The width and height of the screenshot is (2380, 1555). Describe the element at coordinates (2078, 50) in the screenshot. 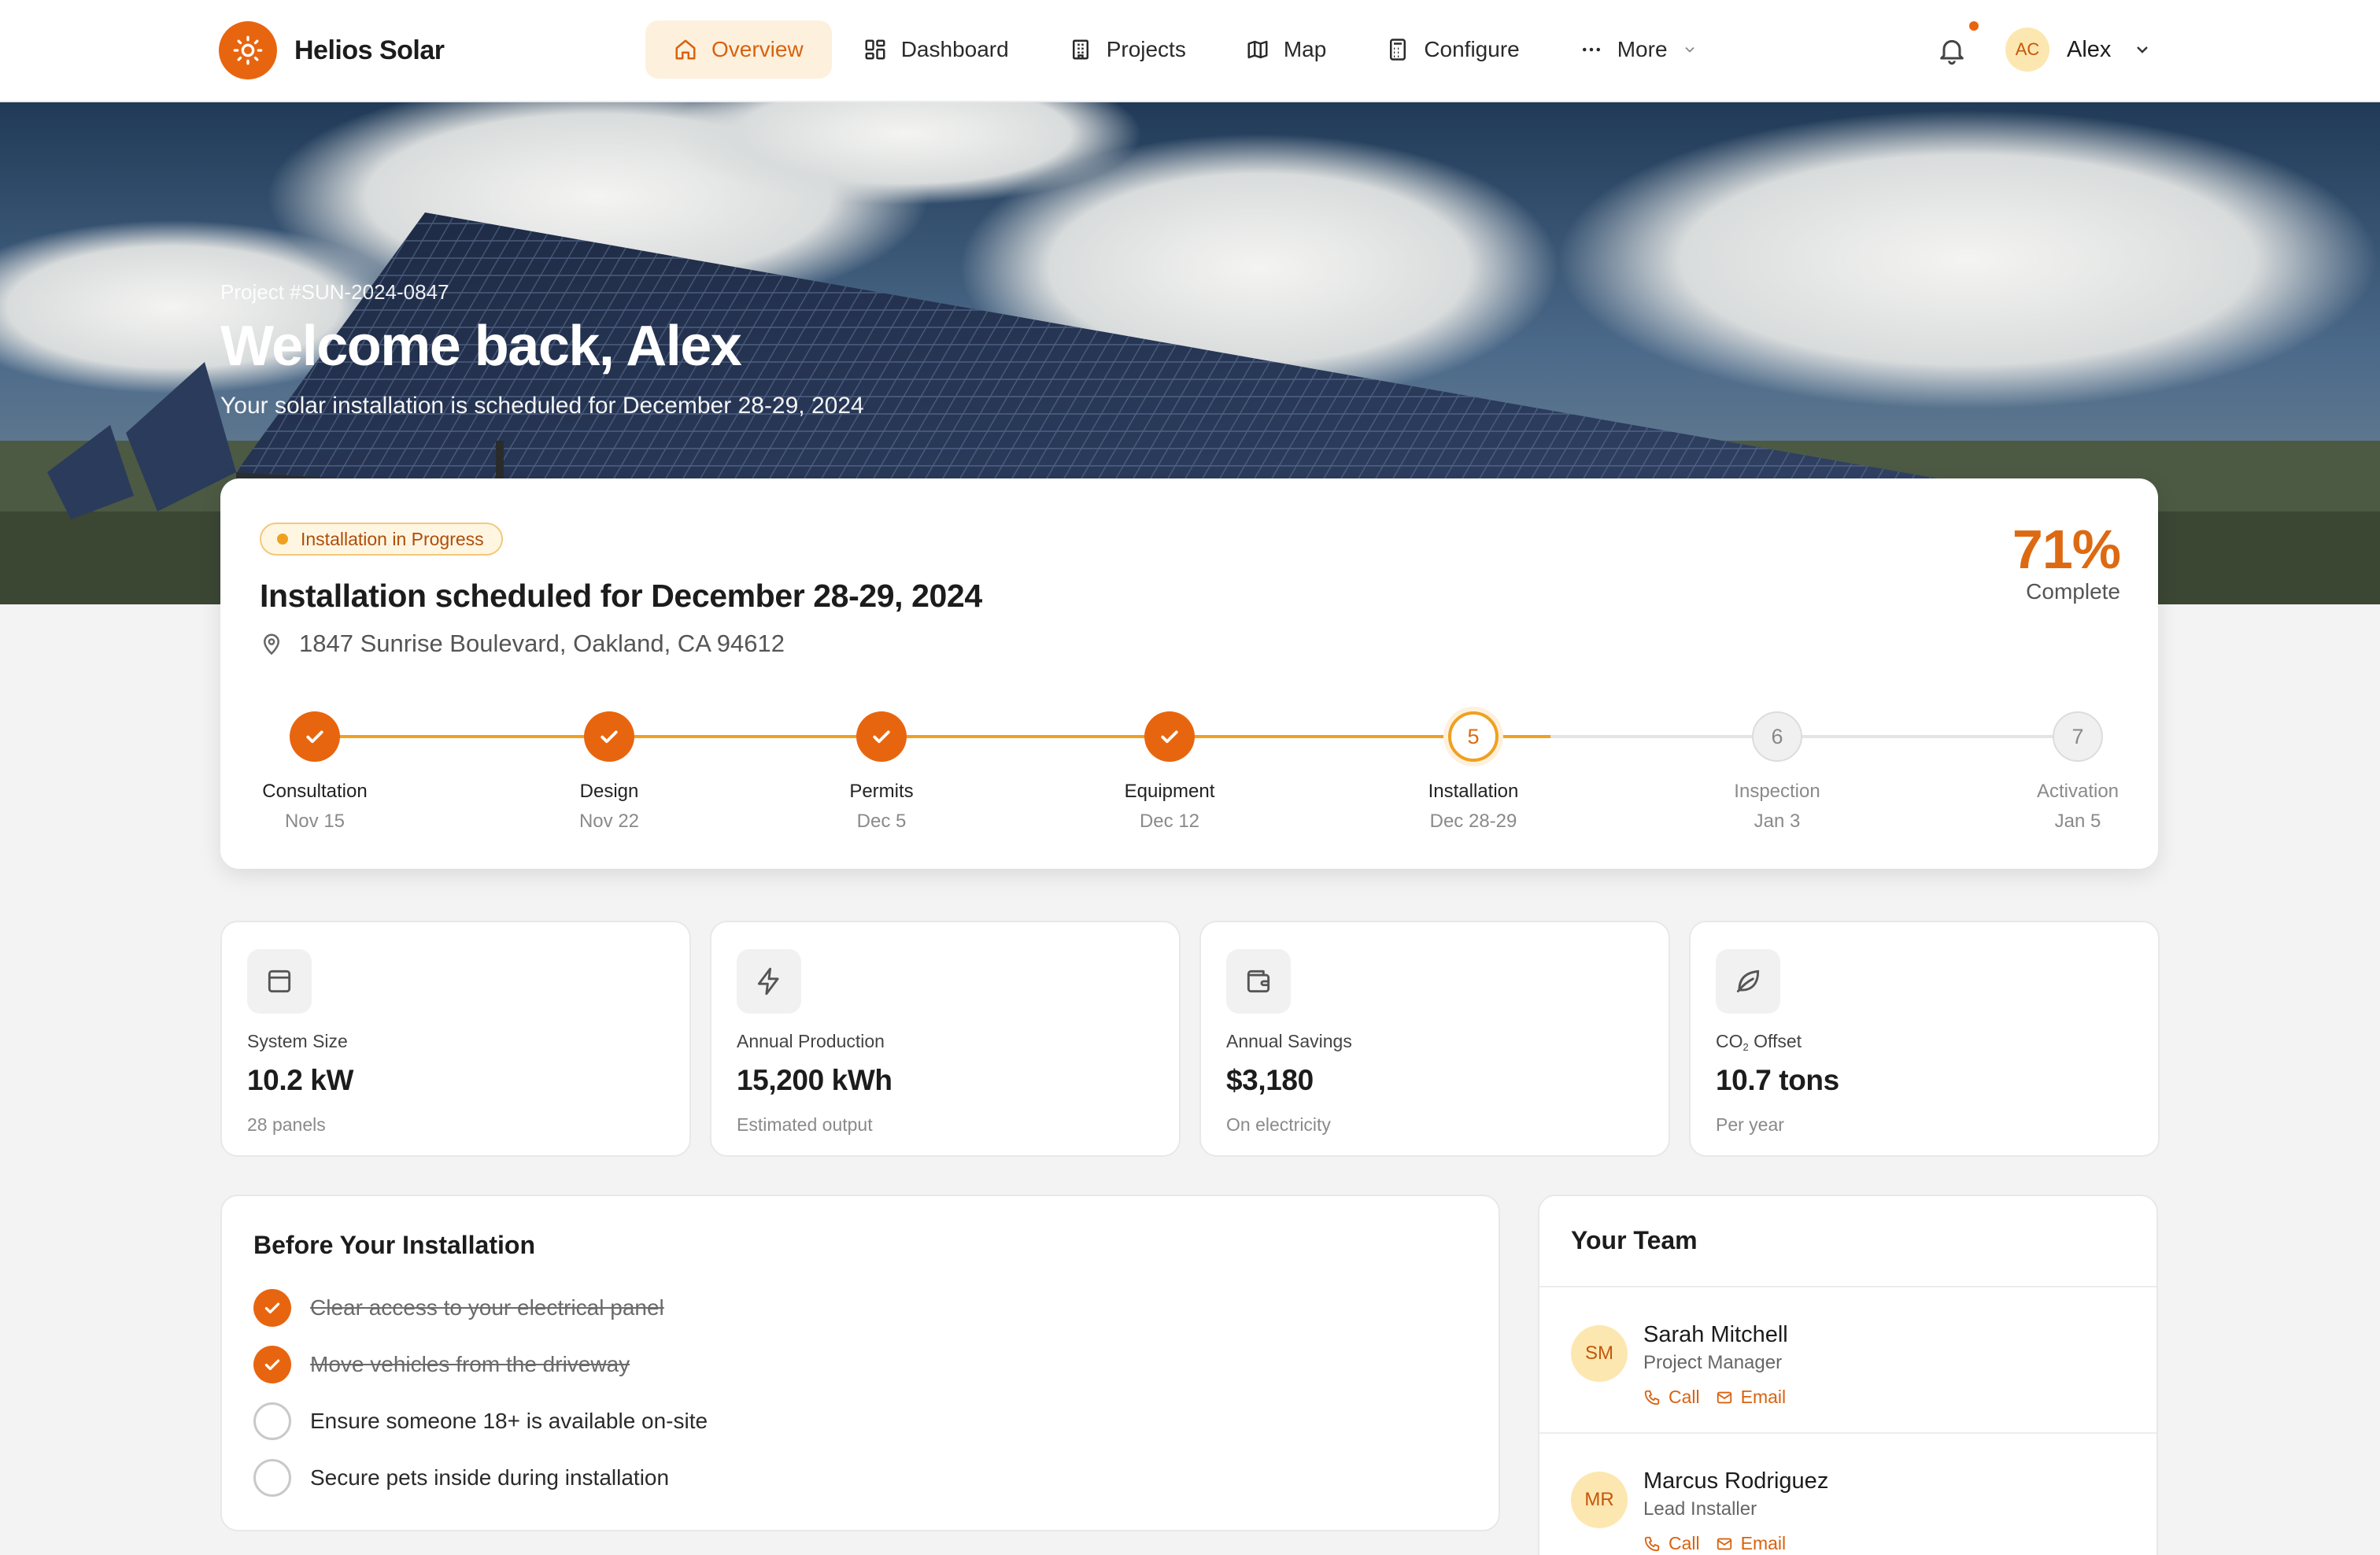

I see `user-menu: AC Alex` at that location.